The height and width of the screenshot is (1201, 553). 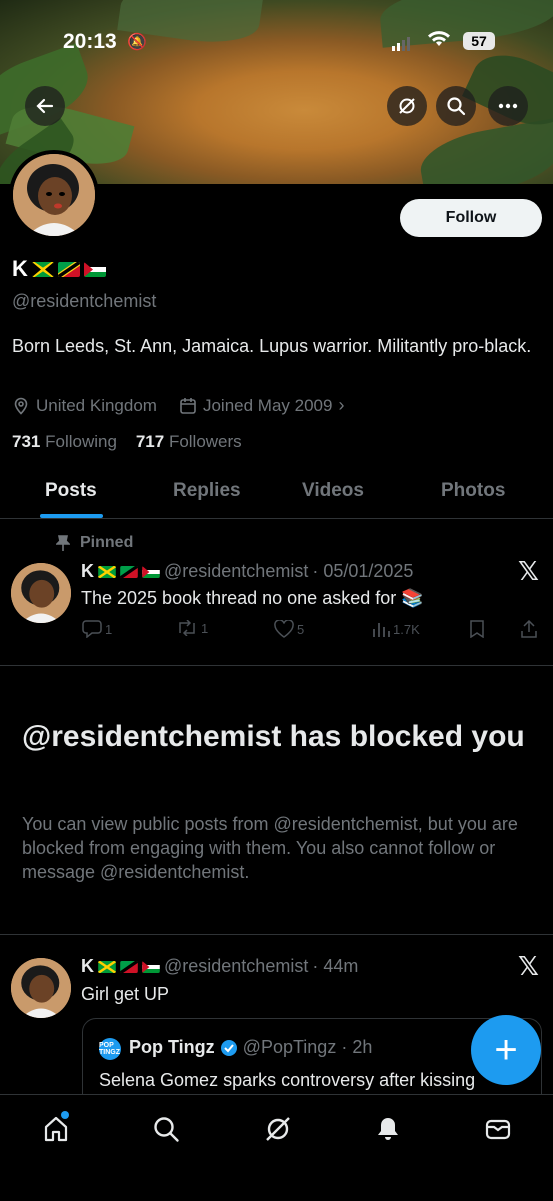 What do you see at coordinates (479, 41) in the screenshot?
I see `battery-indicator: 57` at bounding box center [479, 41].